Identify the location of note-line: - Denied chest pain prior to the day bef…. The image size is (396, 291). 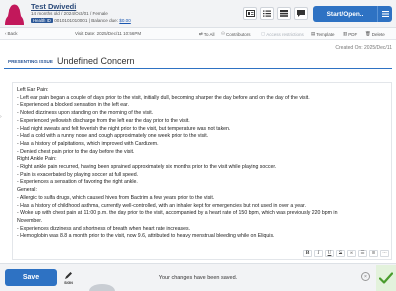
(76, 151).